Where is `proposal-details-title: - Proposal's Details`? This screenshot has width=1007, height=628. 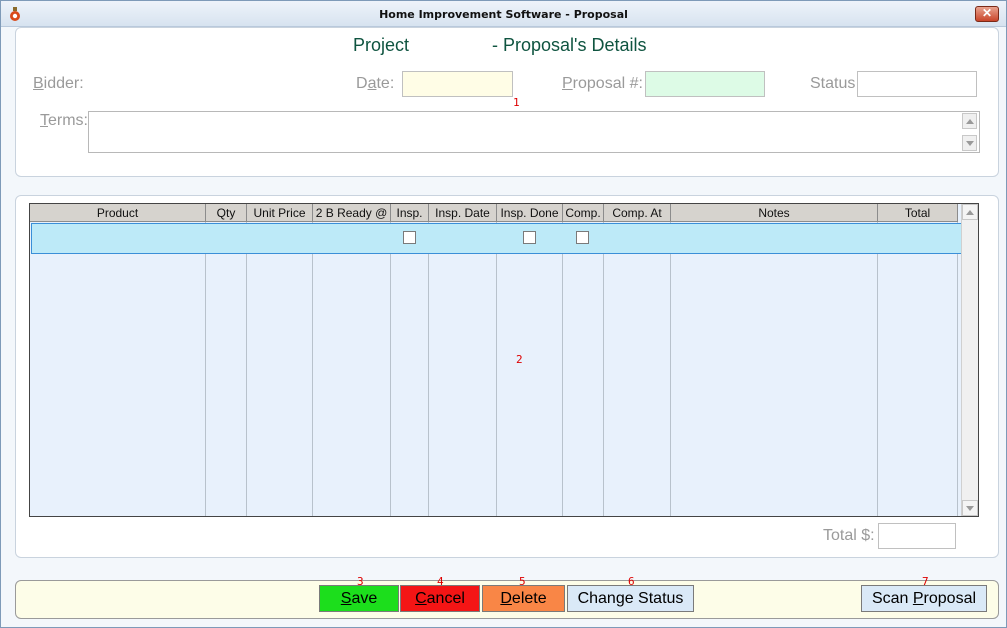 proposal-details-title: - Proposal's Details is located at coordinates (569, 45).